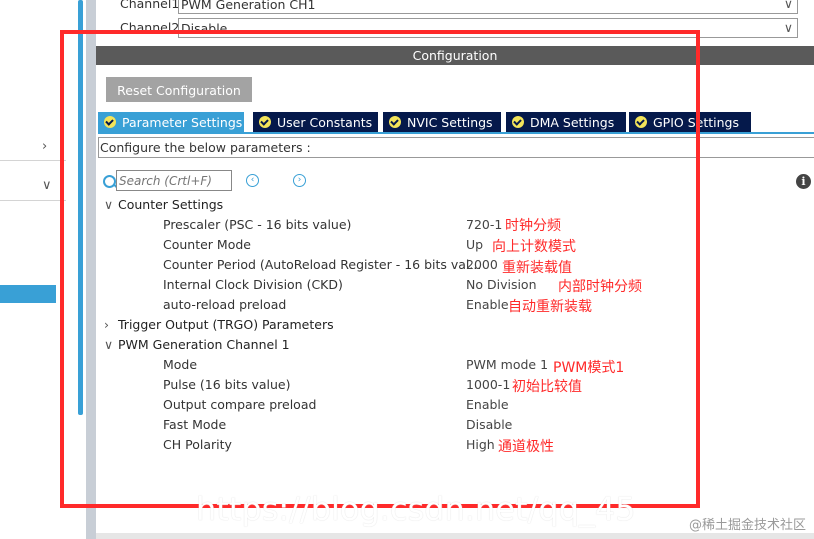 This screenshot has height=539, width=814. Describe the element at coordinates (416, 509) in the screenshot. I see `watermark-text: https://blog.csdn.net/qq_45` at that location.